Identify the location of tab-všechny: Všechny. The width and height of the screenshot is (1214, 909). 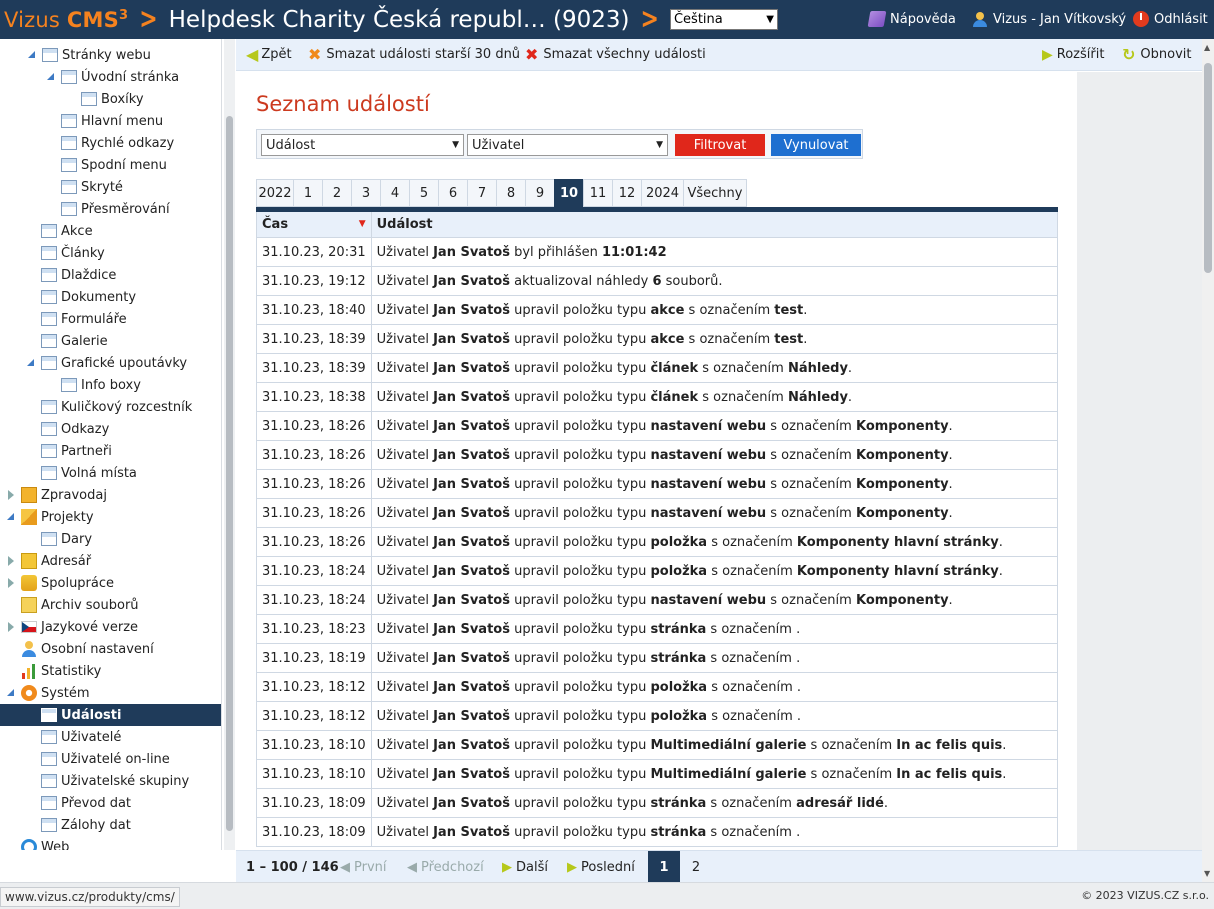
(715, 193).